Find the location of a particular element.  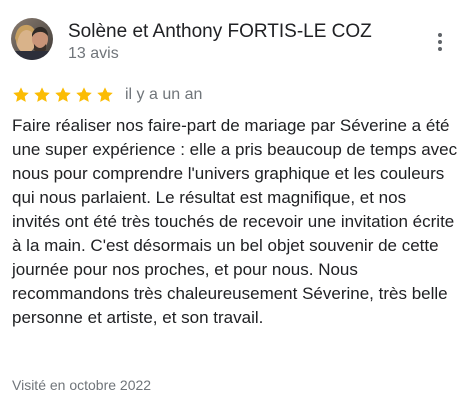

star-rating is located at coordinates (63, 95).